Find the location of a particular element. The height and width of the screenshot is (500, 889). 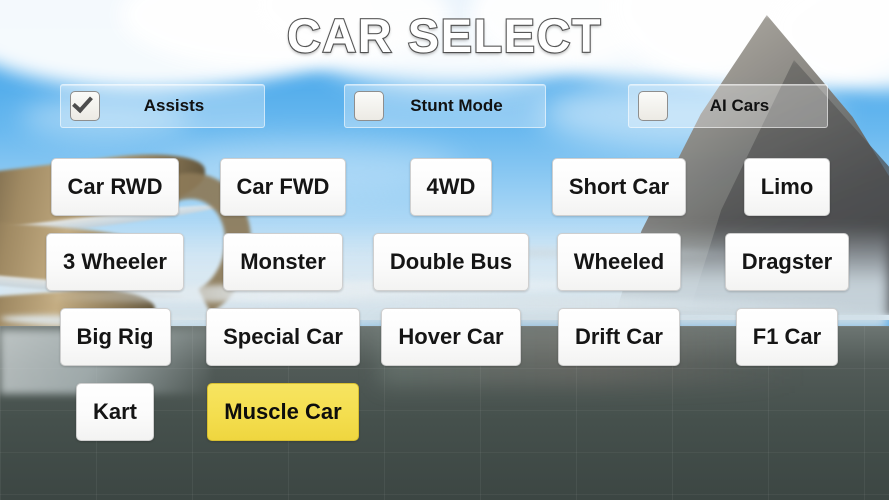

car-cell: Drift Car is located at coordinates (619, 337).